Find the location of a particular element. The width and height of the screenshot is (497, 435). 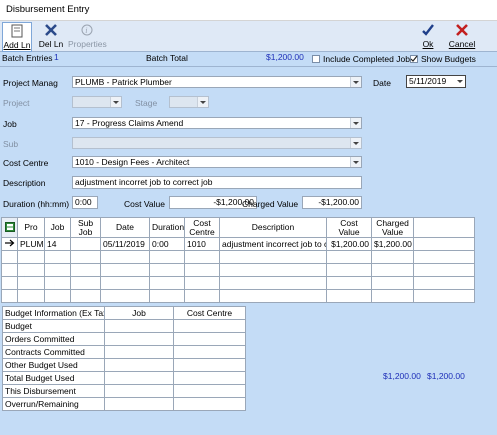

job-label: Job is located at coordinates (10, 124).